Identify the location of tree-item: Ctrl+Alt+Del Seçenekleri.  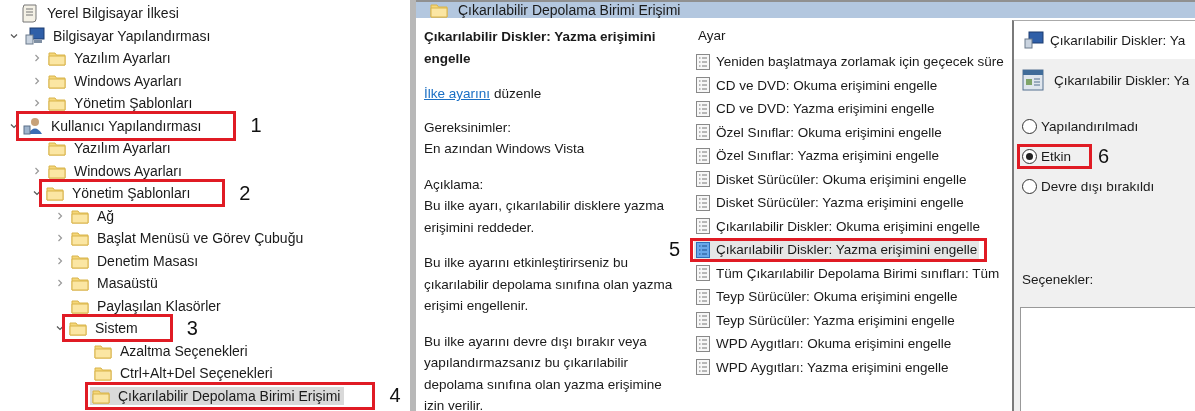
(184, 373).